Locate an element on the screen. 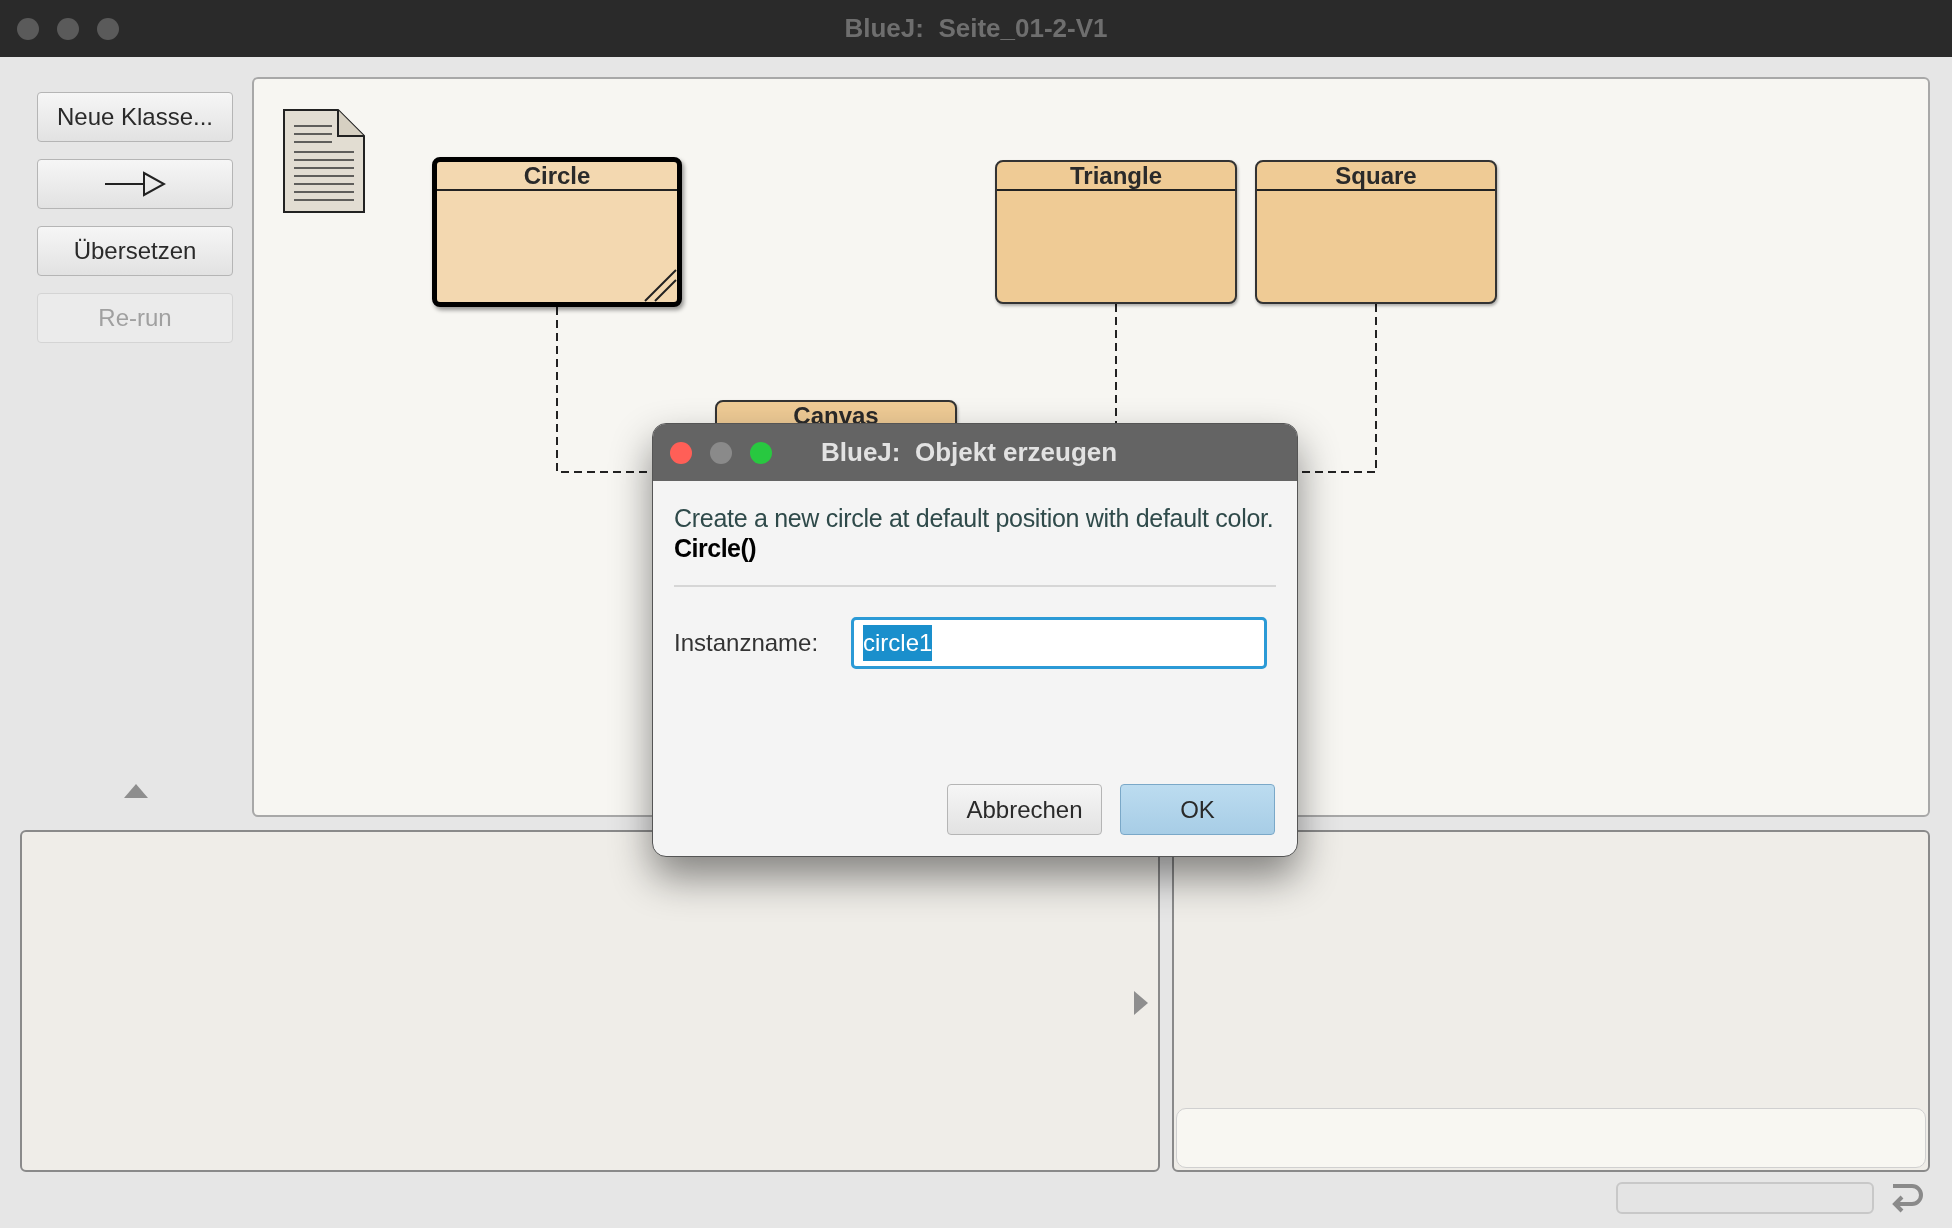  dialog-title: BlueJ: Objekt erzeugen is located at coordinates (969, 452).